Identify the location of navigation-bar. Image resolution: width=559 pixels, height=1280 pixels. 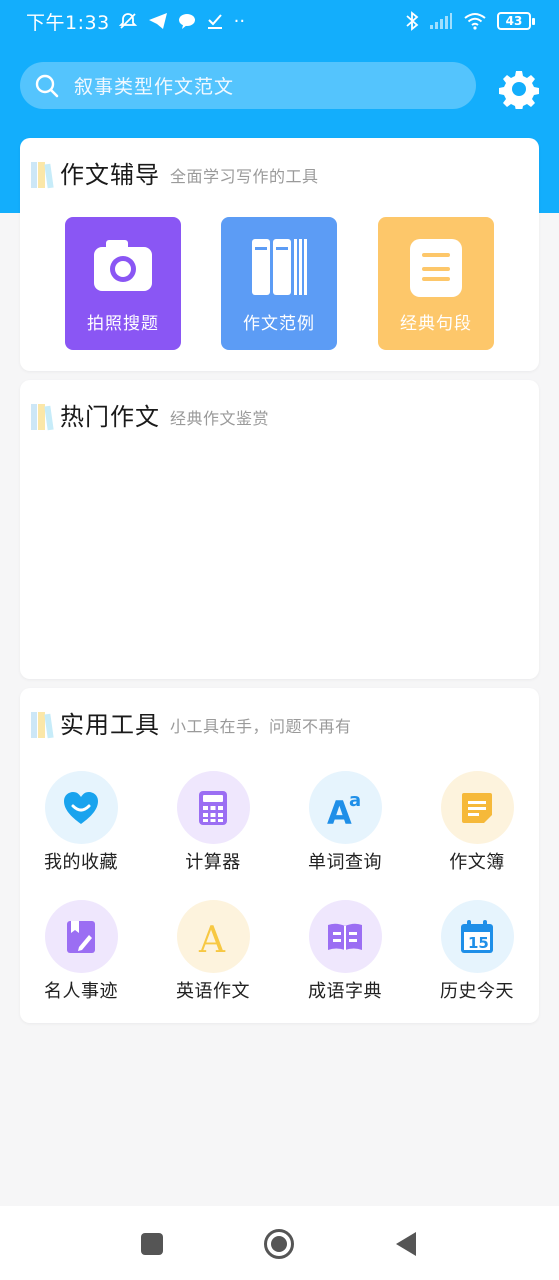
(279, 1243).